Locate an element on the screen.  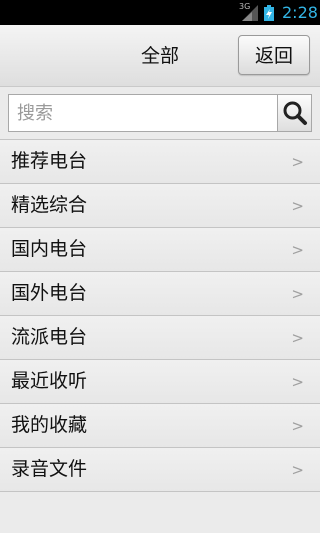
clock: 2:28 is located at coordinates (300, 12).